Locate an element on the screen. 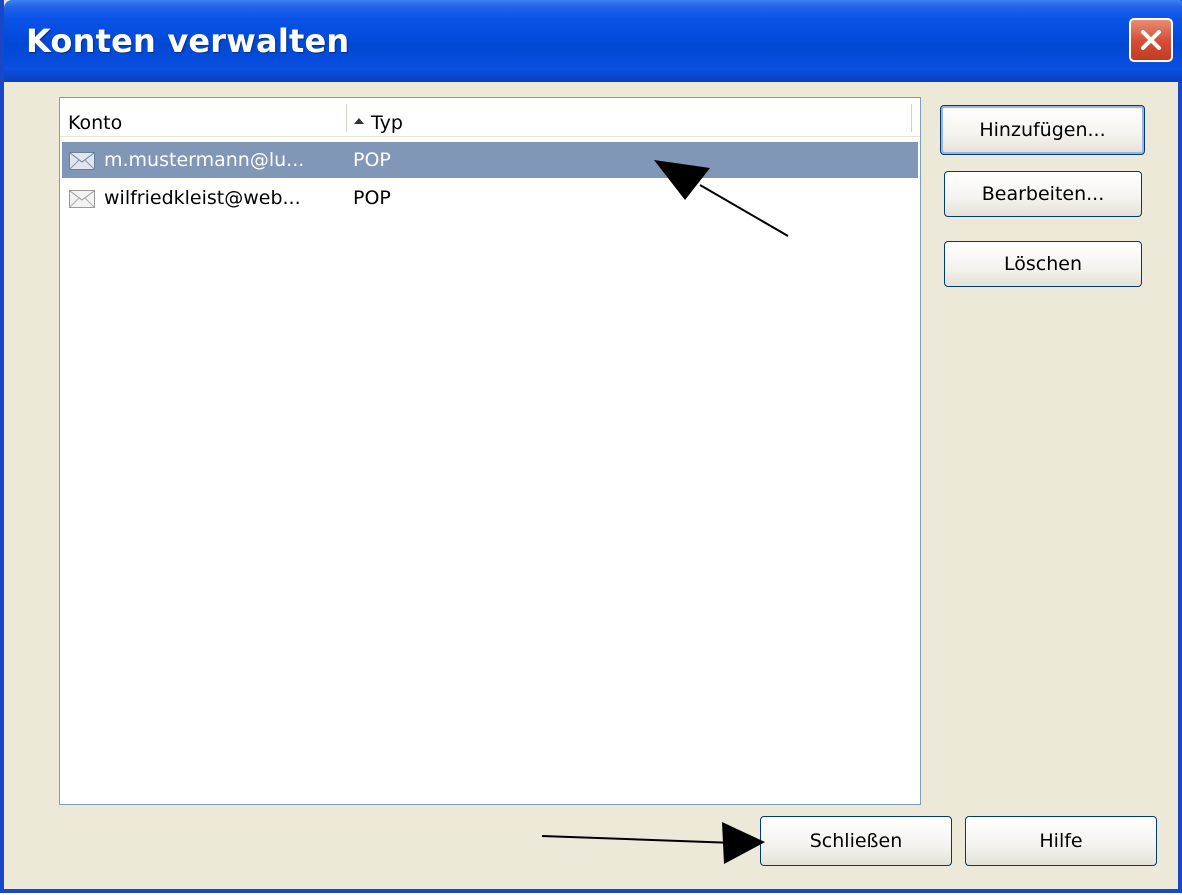 This screenshot has width=1182, height=895. sort-ascending-icon is located at coordinates (359, 121).